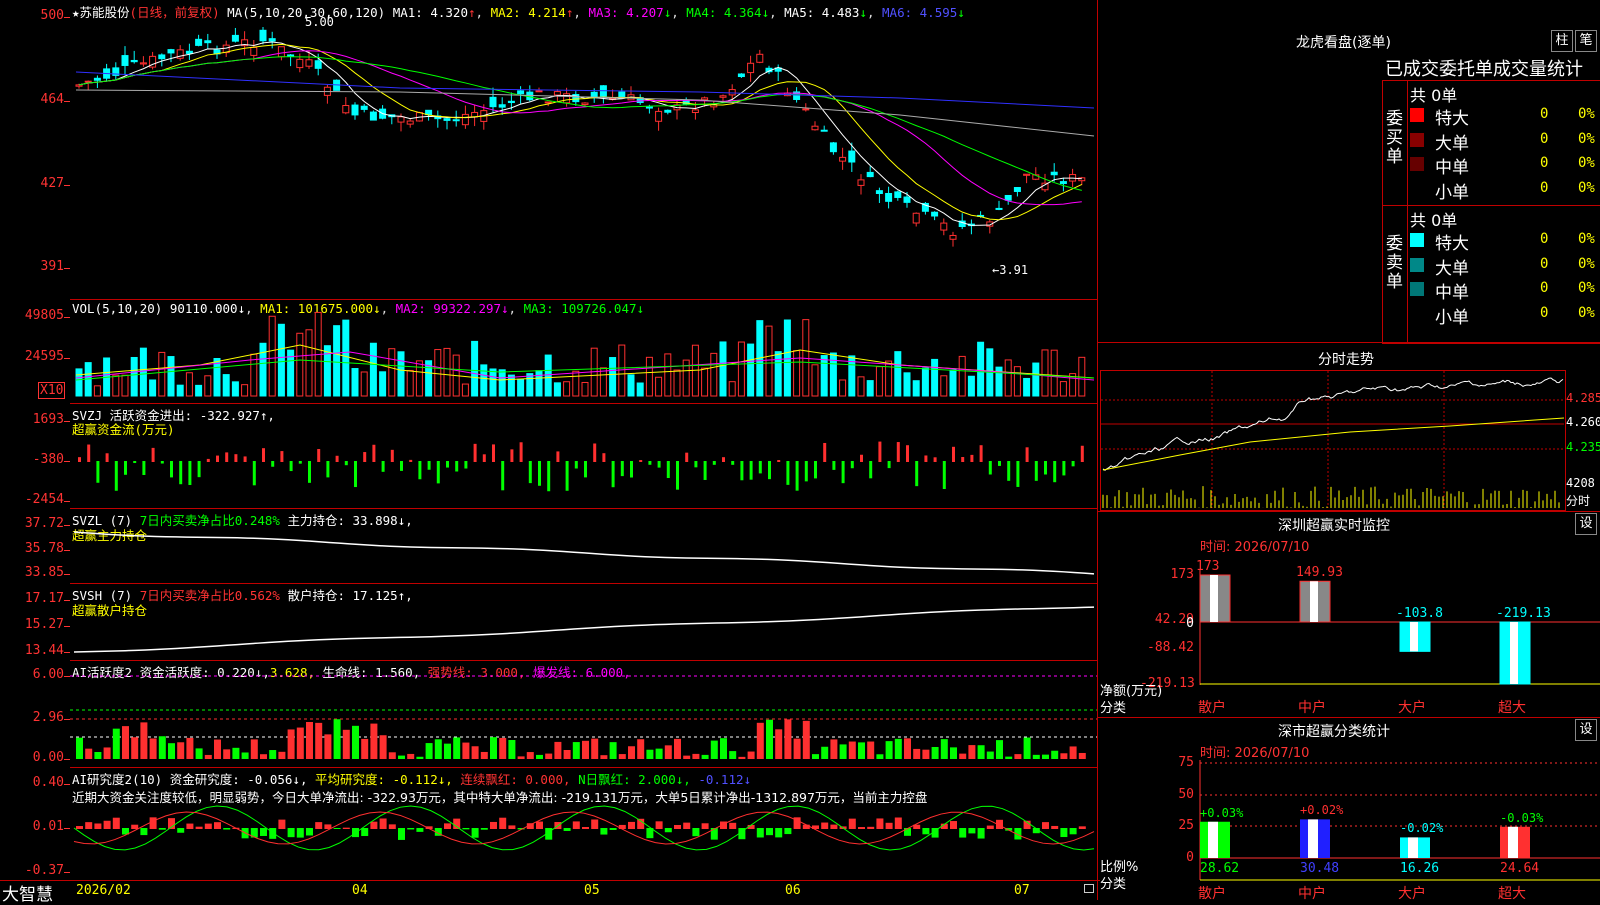 The width and height of the screenshot is (1600, 905). I want to click on stats-bar-top-3: -0.03%, so click(1522, 817).